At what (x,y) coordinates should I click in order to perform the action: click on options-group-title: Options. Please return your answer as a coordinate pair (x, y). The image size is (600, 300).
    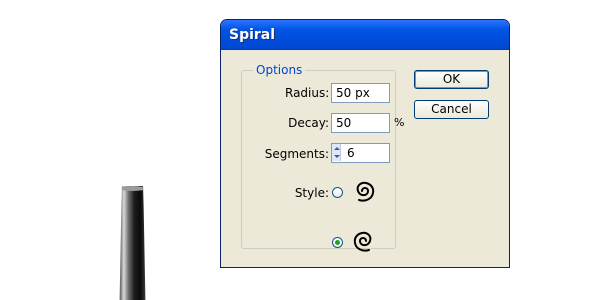
    Looking at the image, I should click on (279, 70).